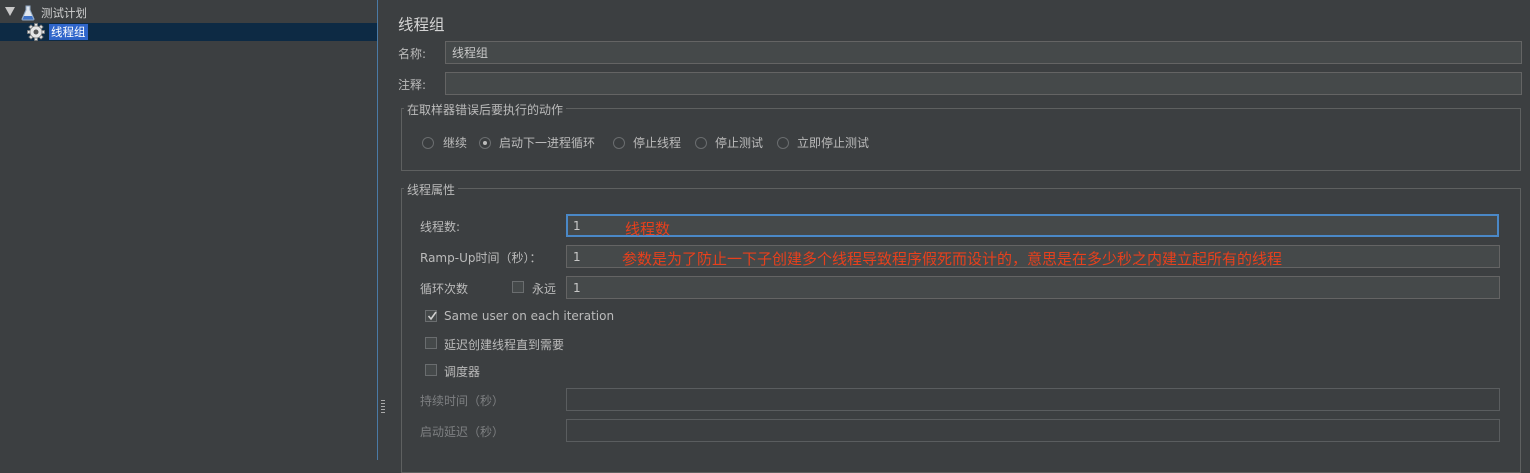 This screenshot has width=1530, height=473. I want to click on duration-field, so click(1033, 399).